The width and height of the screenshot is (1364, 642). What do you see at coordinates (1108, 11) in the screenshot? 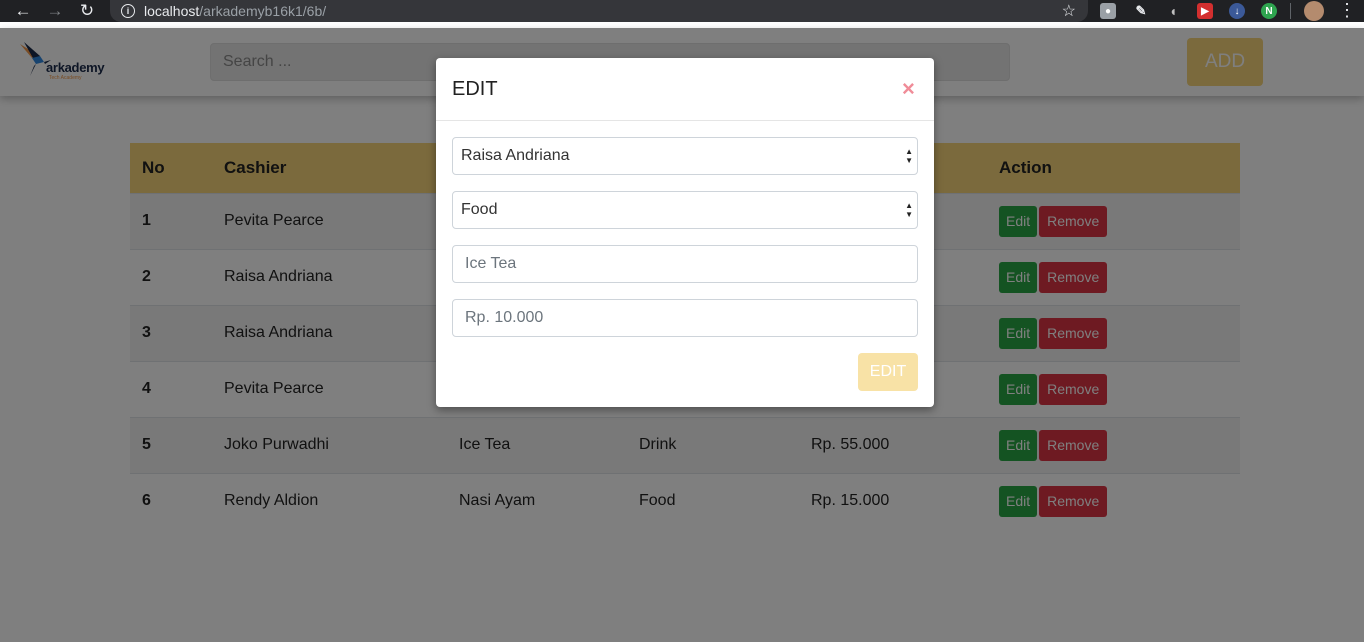
I see `camera-icon: ●` at bounding box center [1108, 11].